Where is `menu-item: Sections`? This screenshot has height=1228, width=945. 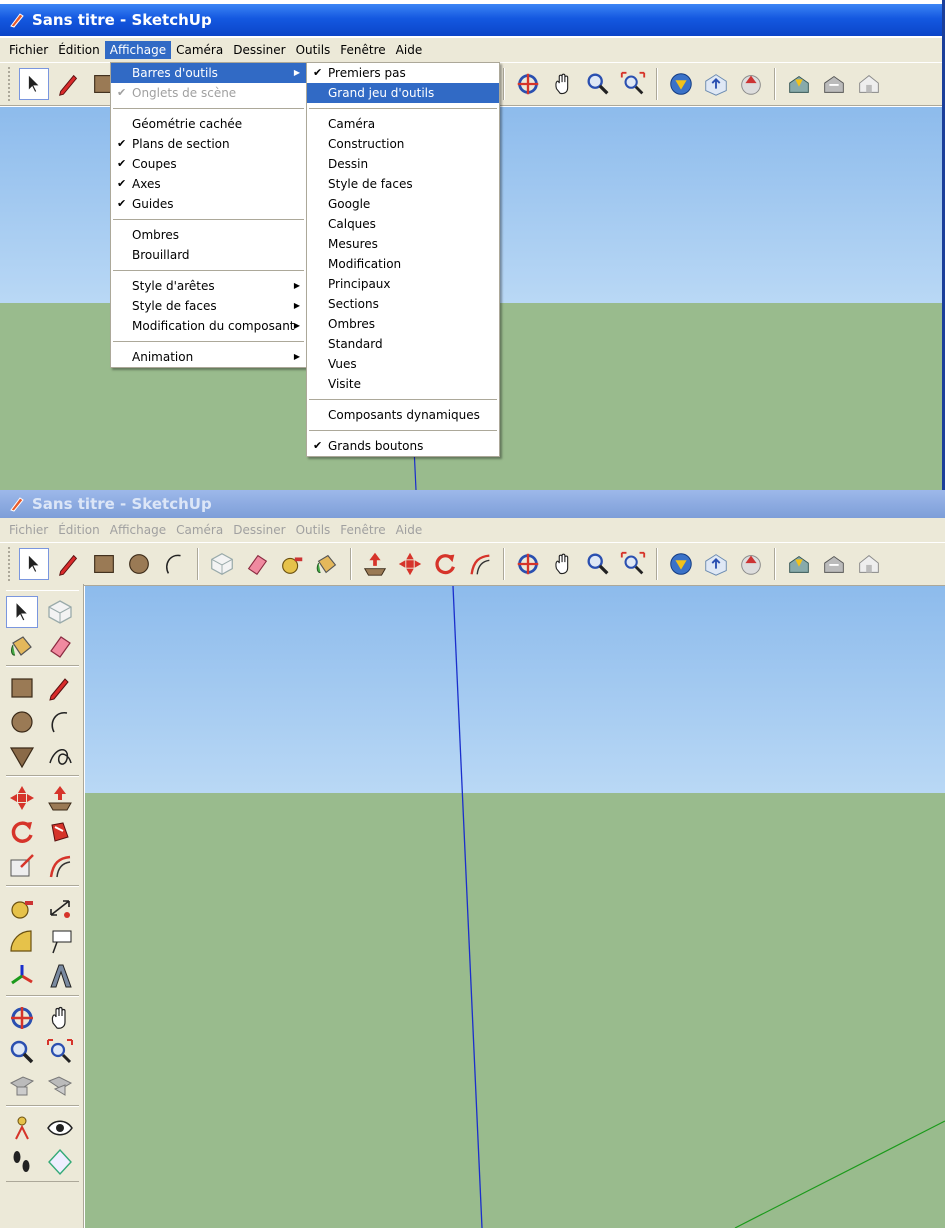
menu-item: Sections is located at coordinates (403, 304).